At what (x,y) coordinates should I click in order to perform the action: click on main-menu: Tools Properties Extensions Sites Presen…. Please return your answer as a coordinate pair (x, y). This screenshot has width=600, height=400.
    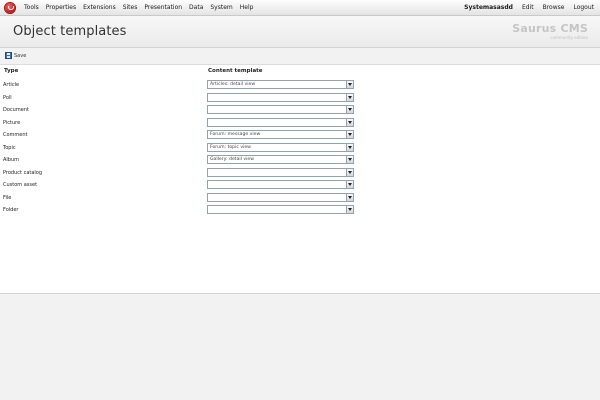
    Looking at the image, I should click on (139, 8).